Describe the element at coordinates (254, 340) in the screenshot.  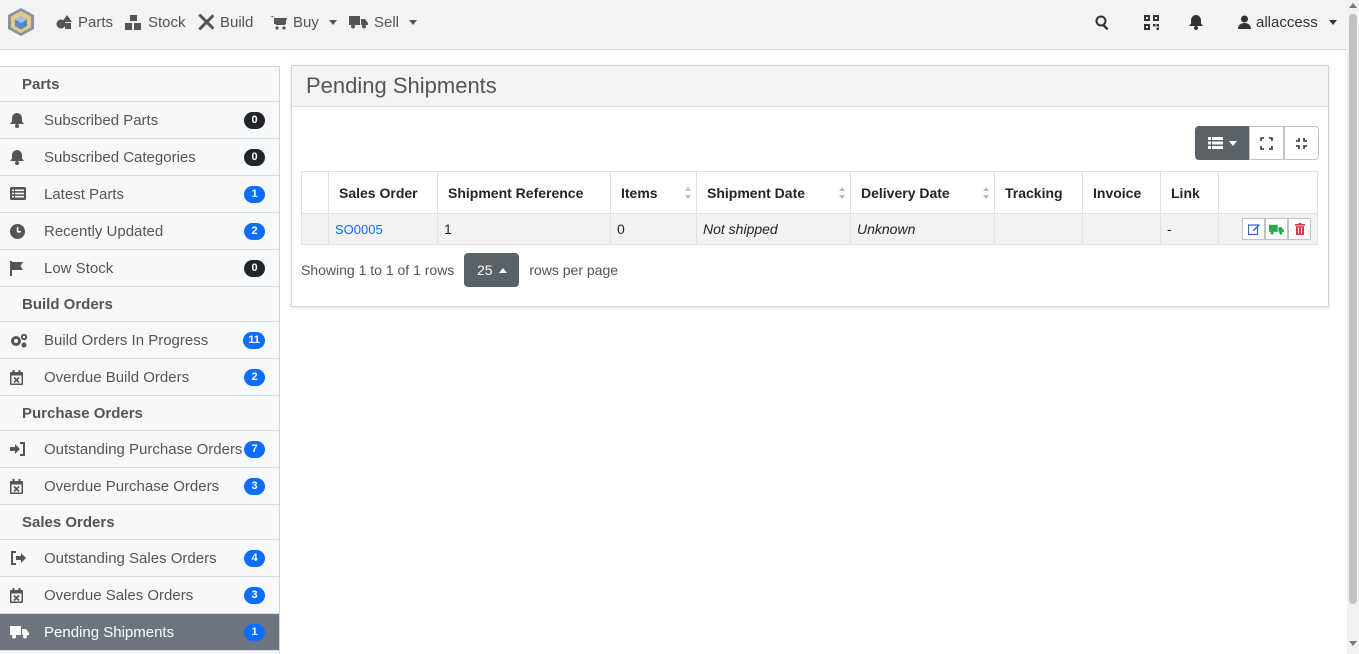
I see `count-badge: 11` at that location.